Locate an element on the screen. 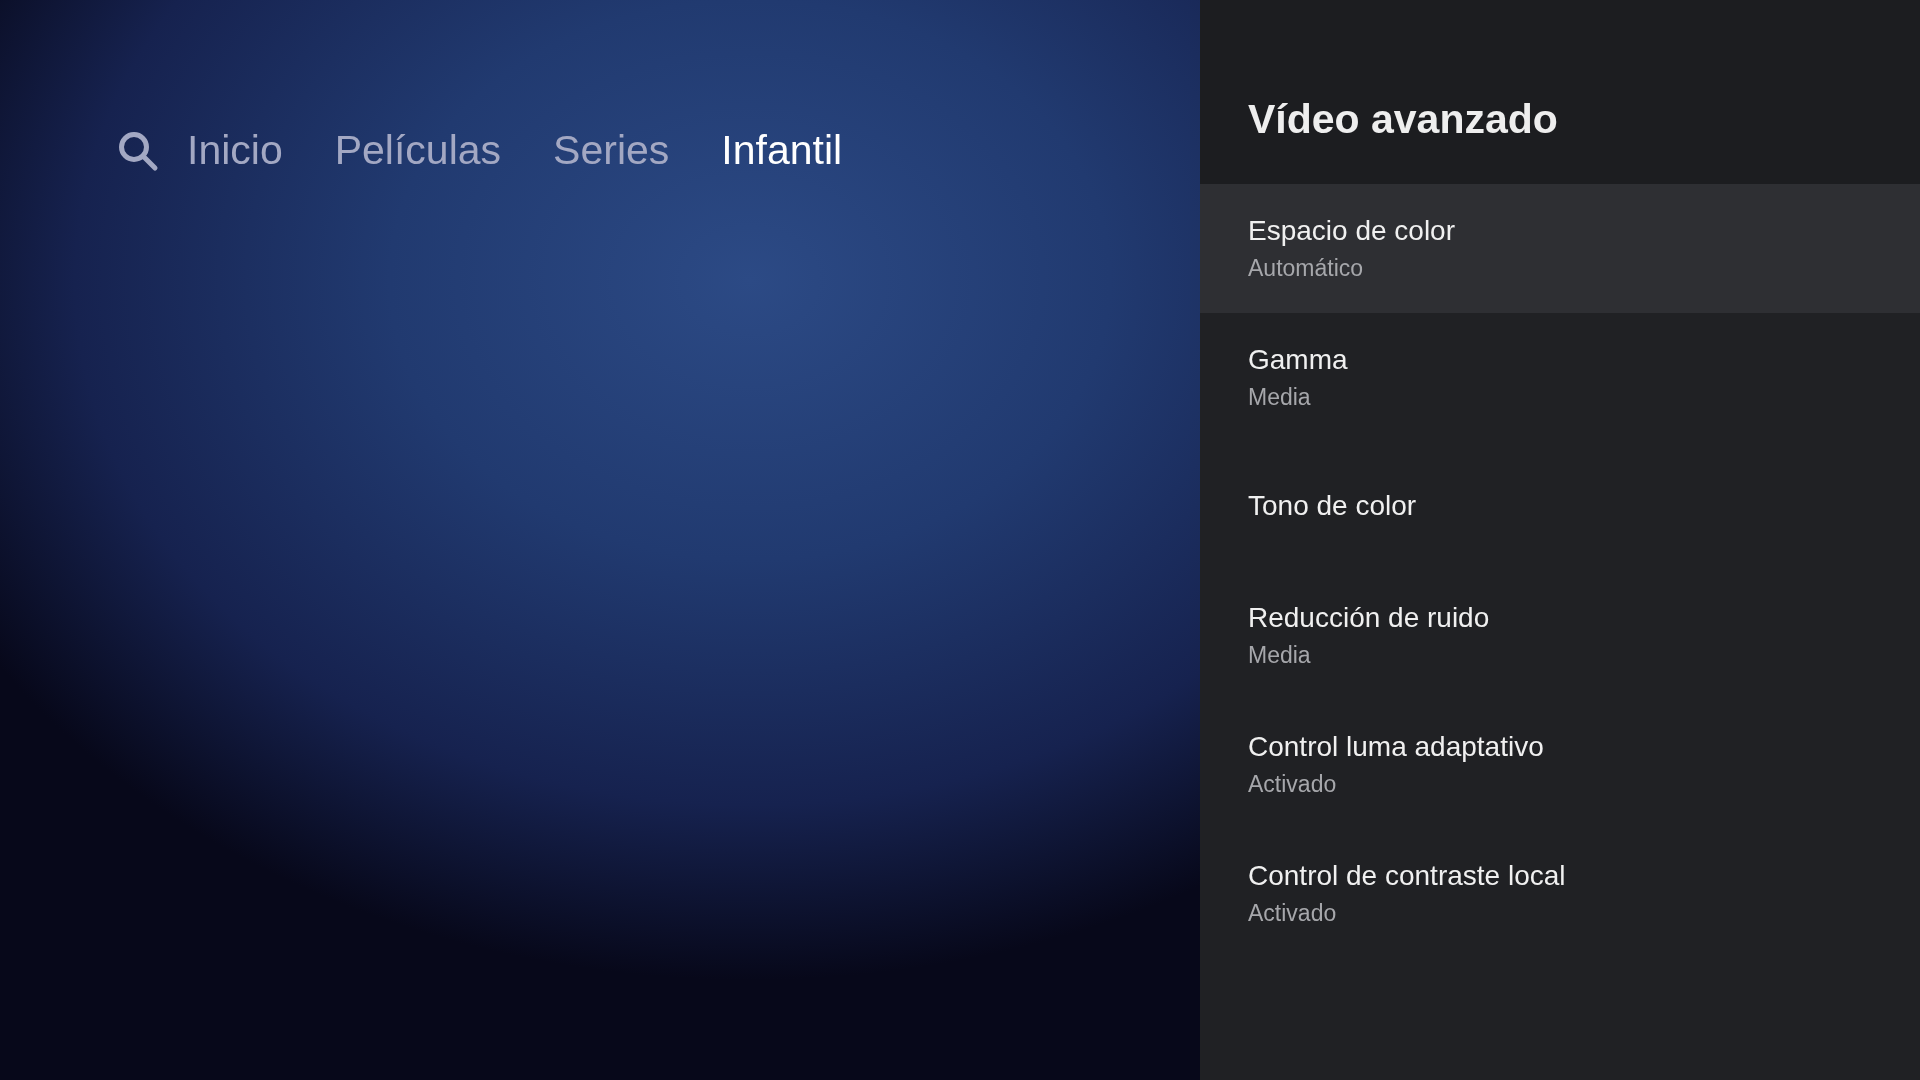  search-icon is located at coordinates (138, 150).